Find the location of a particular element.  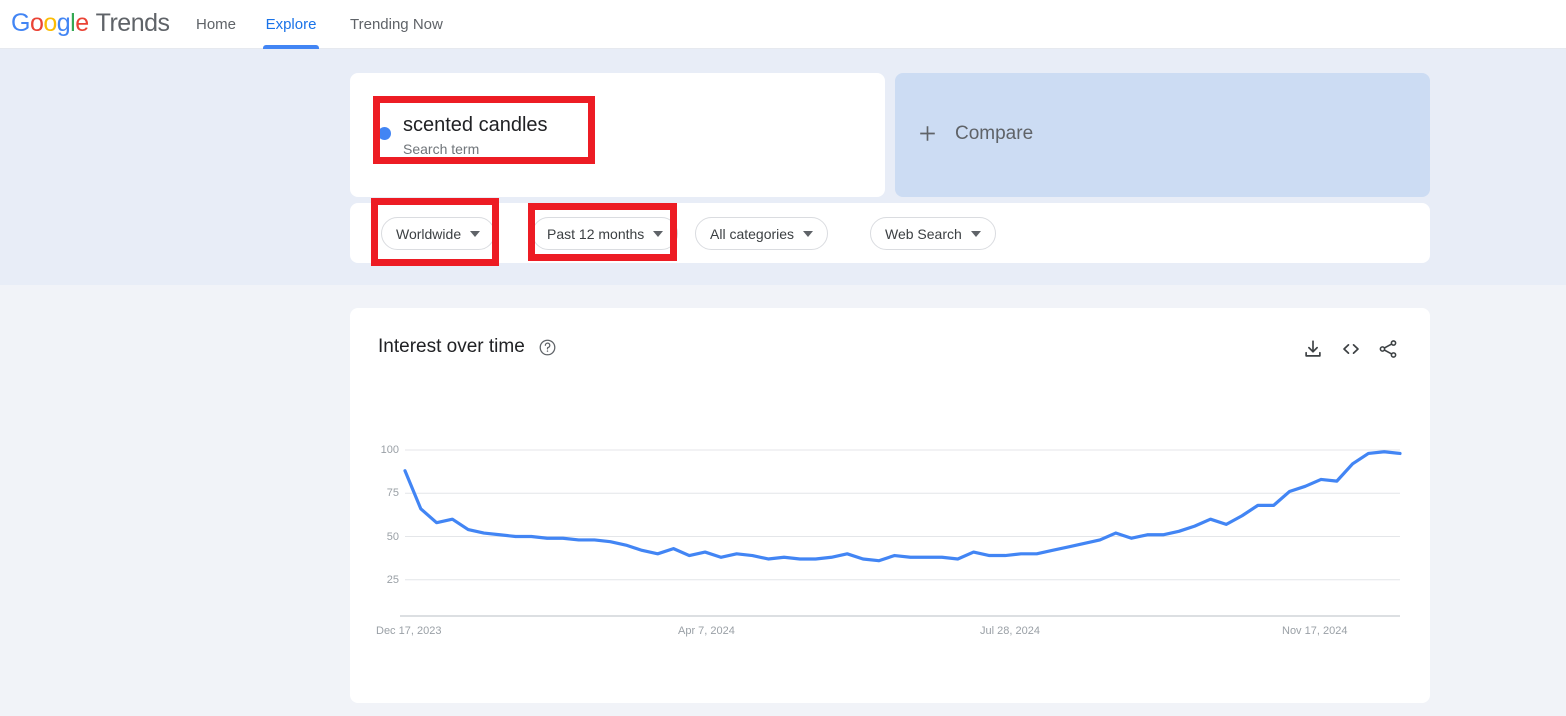

top-navigation-bar: Google Trends Home Explore Trending Now is located at coordinates (783, 24).